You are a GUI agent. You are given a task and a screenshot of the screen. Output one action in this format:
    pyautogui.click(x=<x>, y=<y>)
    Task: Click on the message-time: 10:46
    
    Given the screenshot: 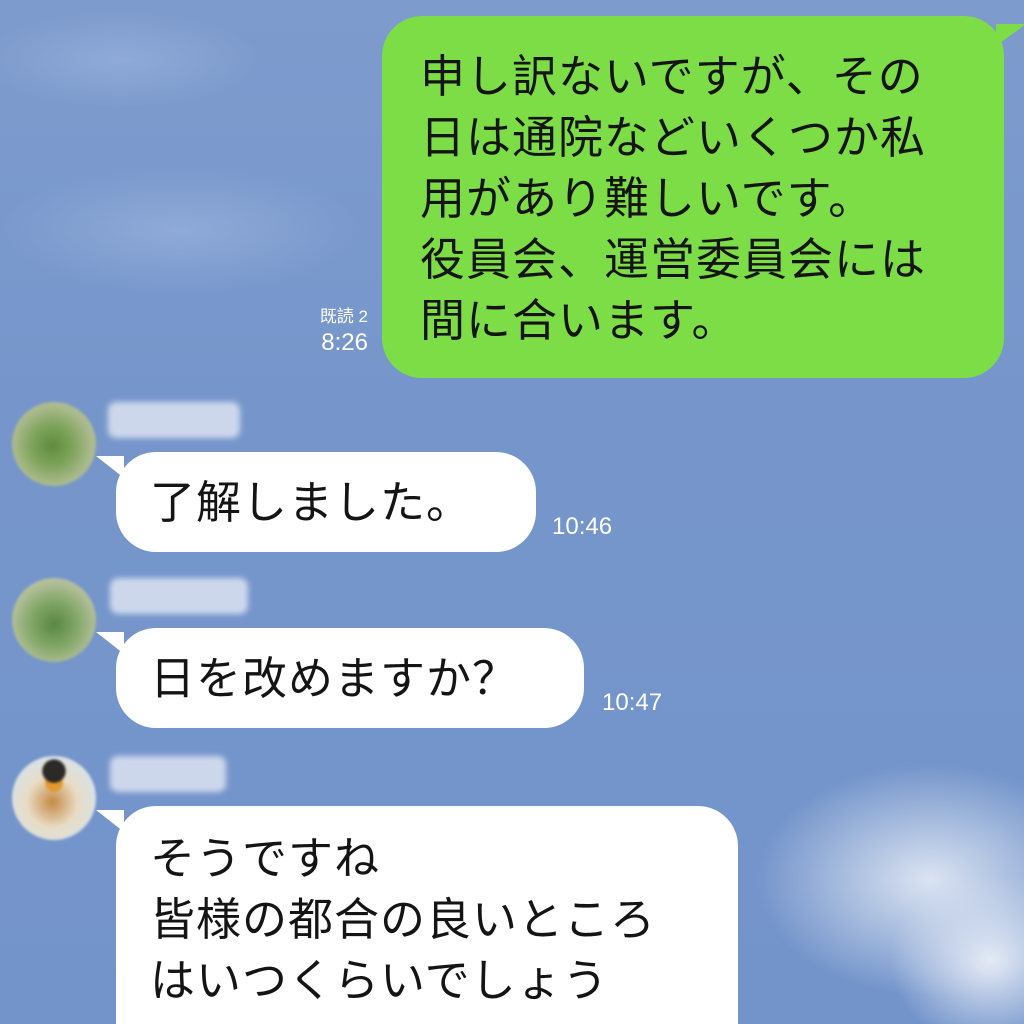 What is the action you would take?
    pyautogui.click(x=582, y=526)
    